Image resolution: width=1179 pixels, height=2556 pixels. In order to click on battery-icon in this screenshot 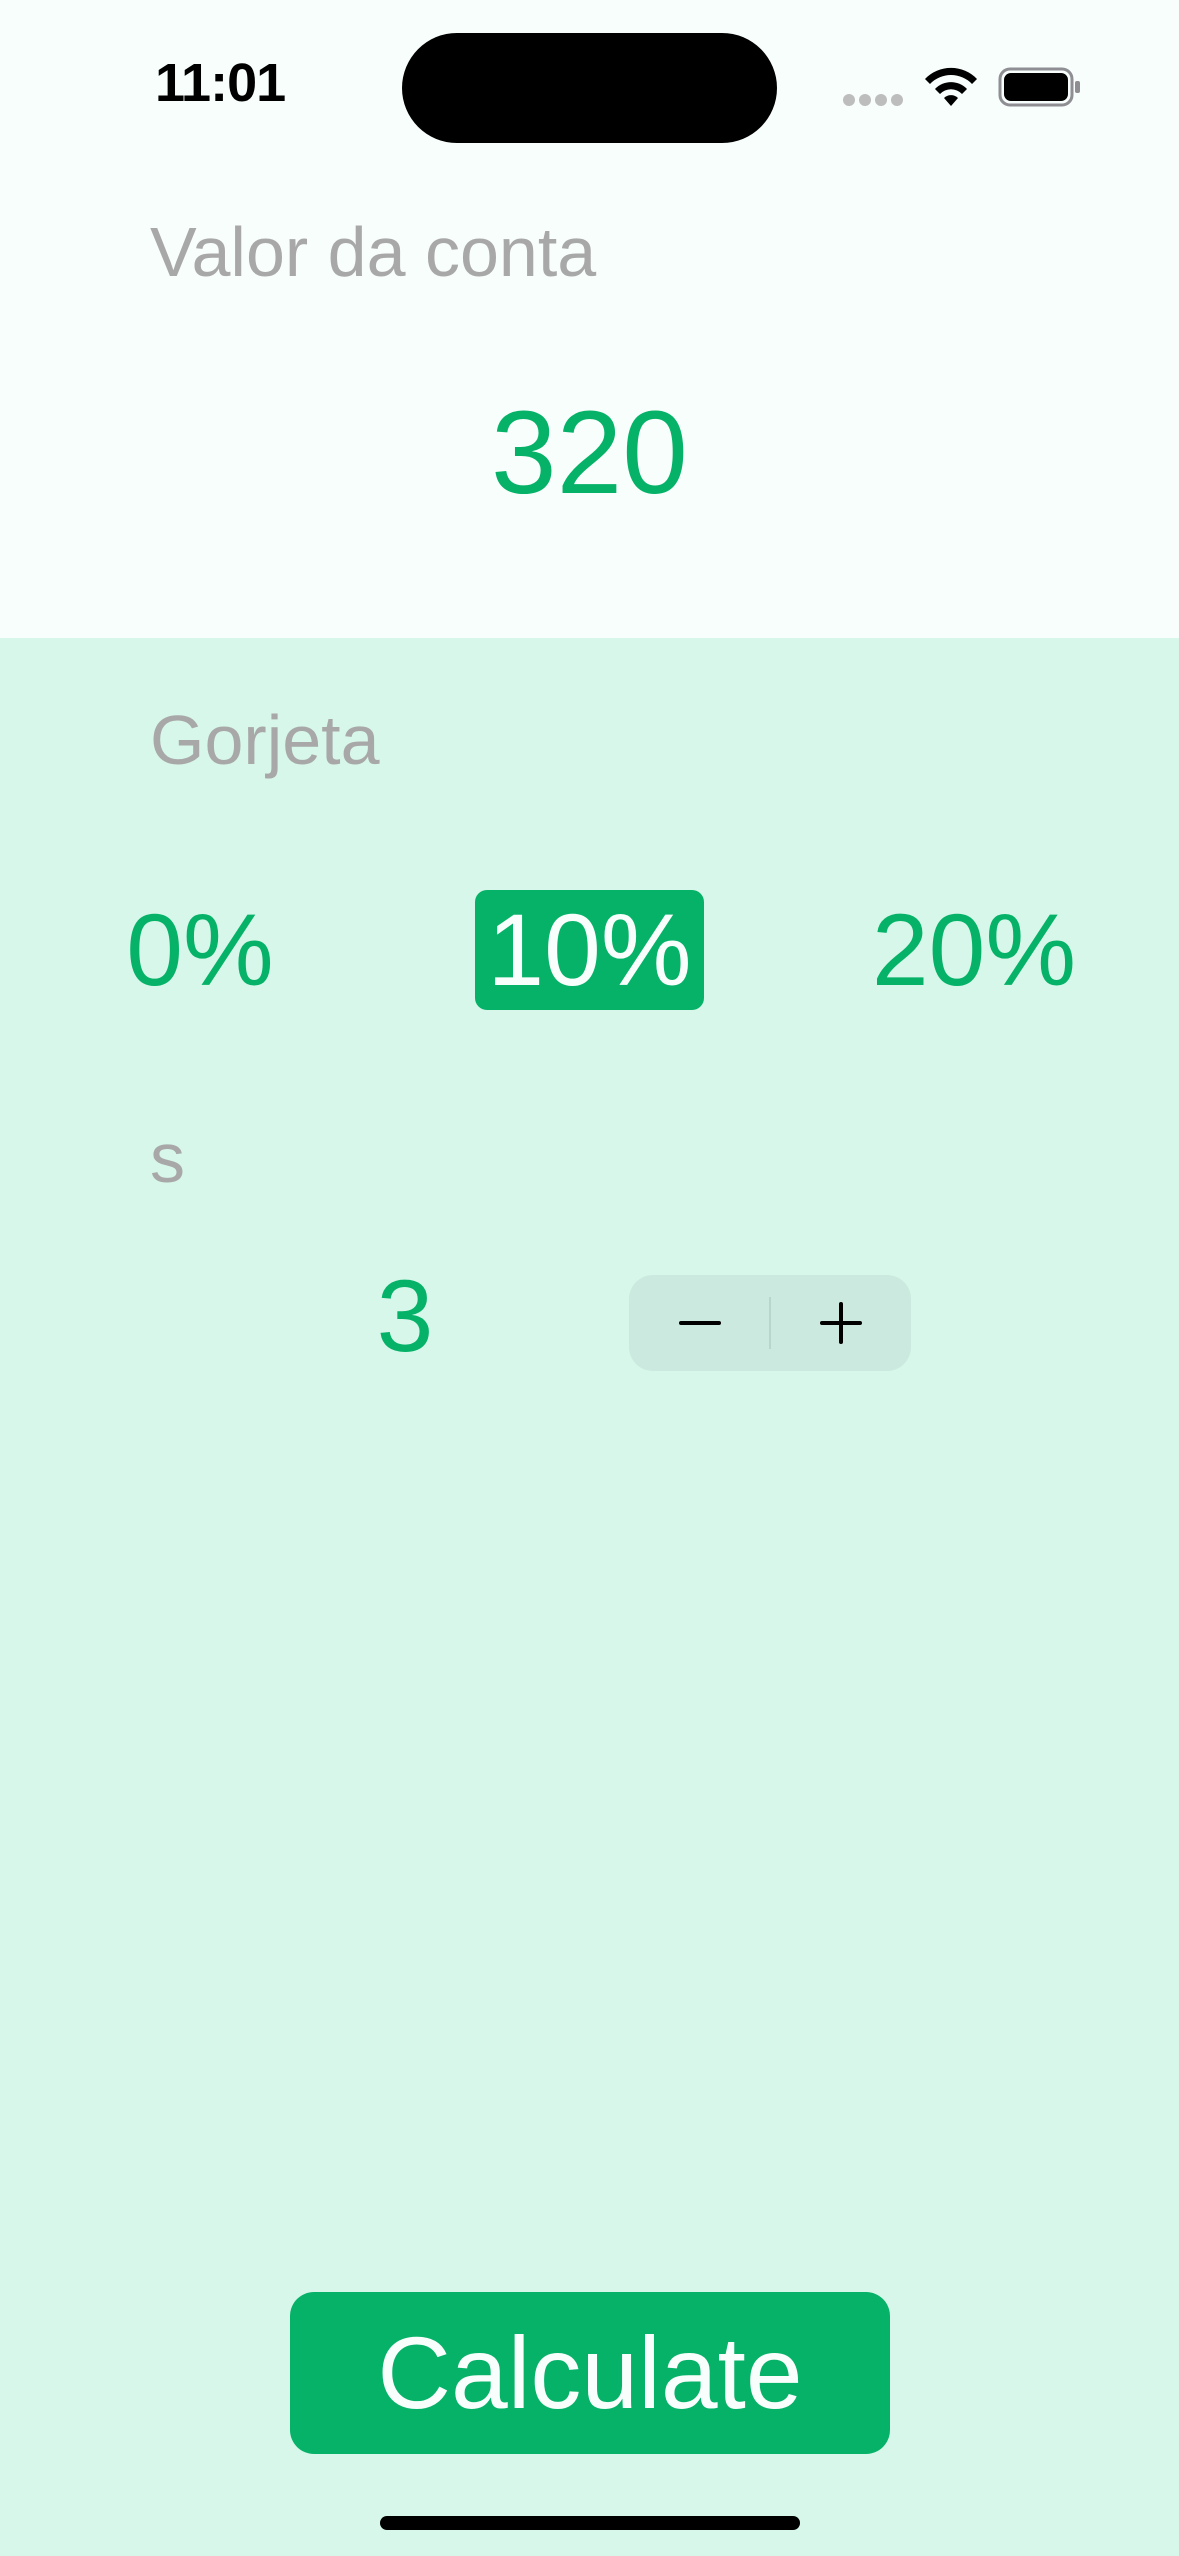, I will do `click(1039, 87)`.